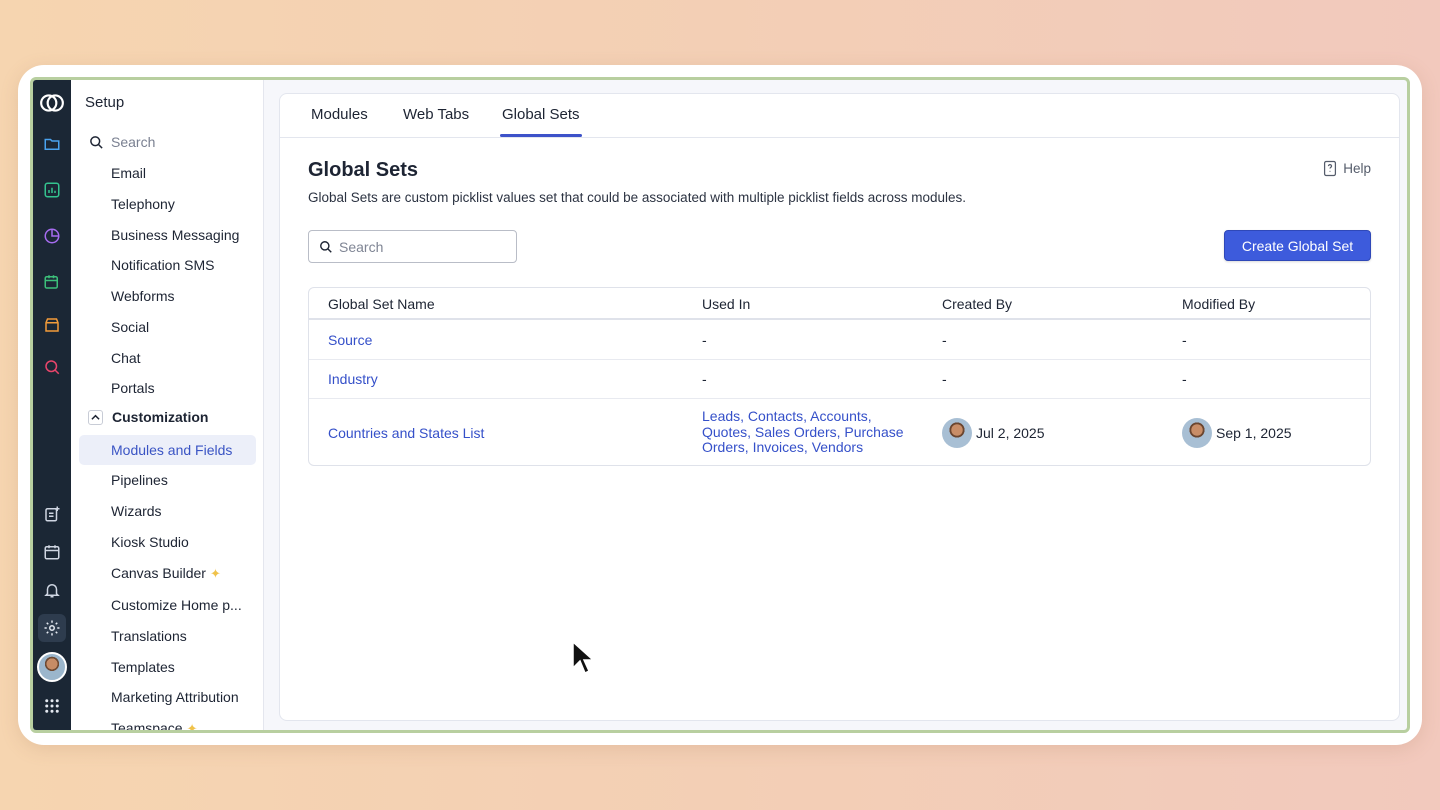 This screenshot has height=810, width=1440. I want to click on help-link: Help, so click(1346, 168).